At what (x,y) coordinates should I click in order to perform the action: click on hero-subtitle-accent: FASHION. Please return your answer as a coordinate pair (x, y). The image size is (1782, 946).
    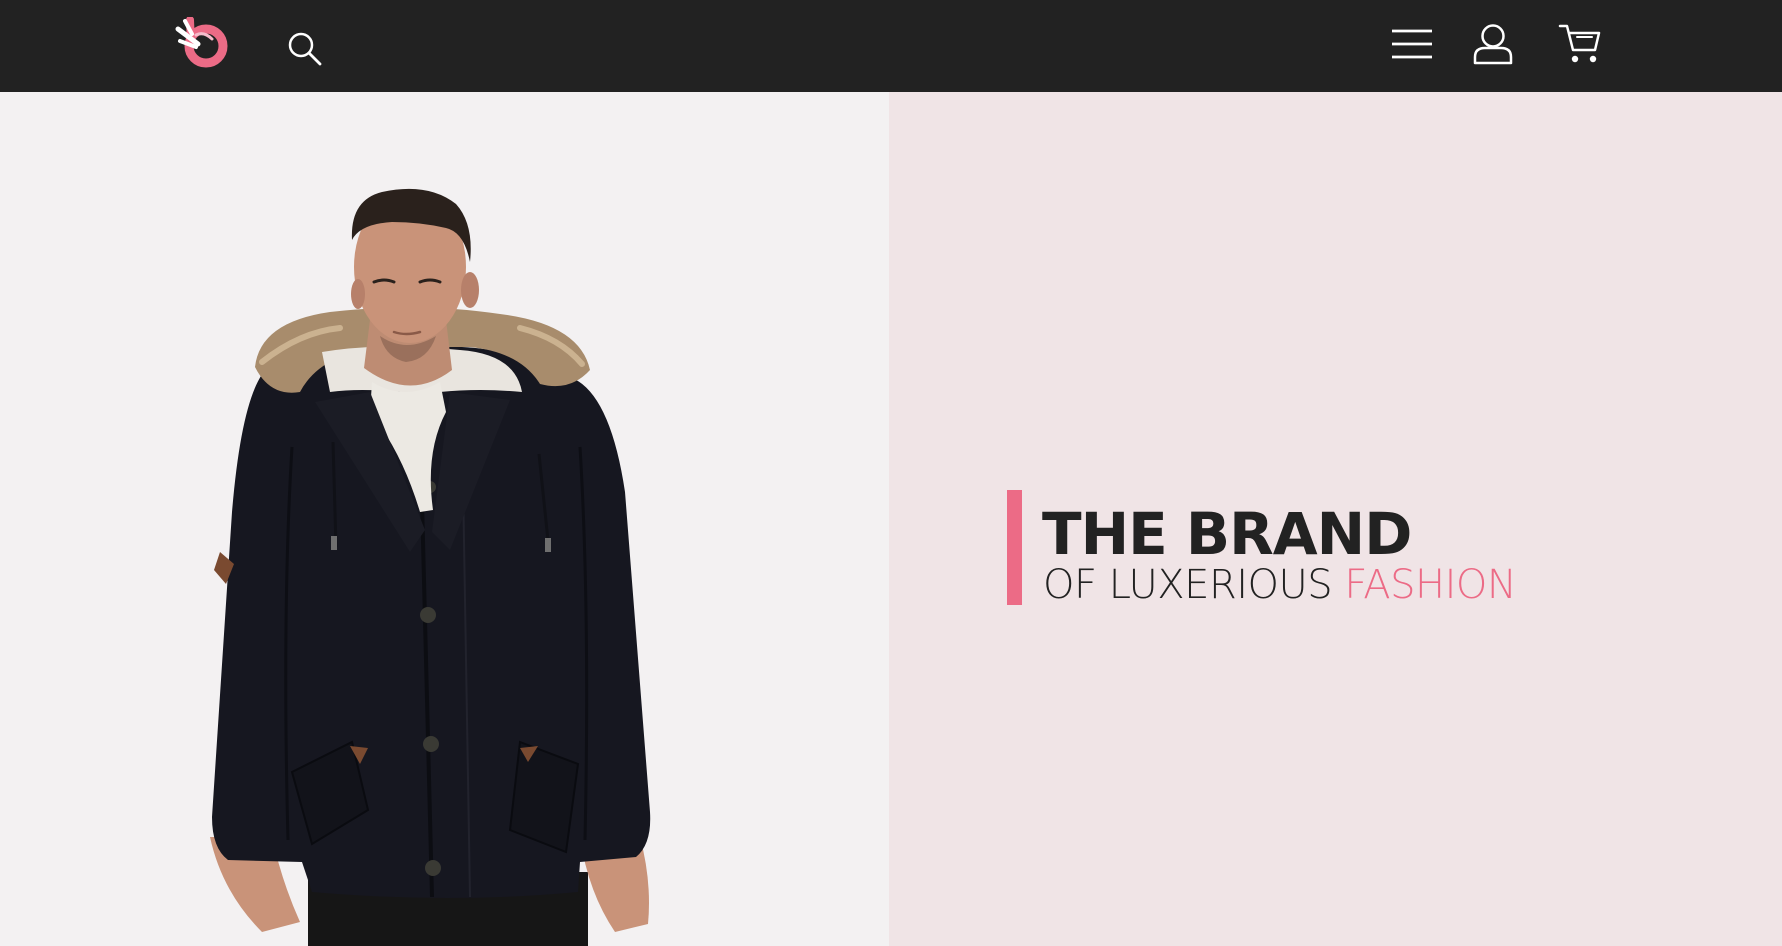
    Looking at the image, I should click on (1430, 585).